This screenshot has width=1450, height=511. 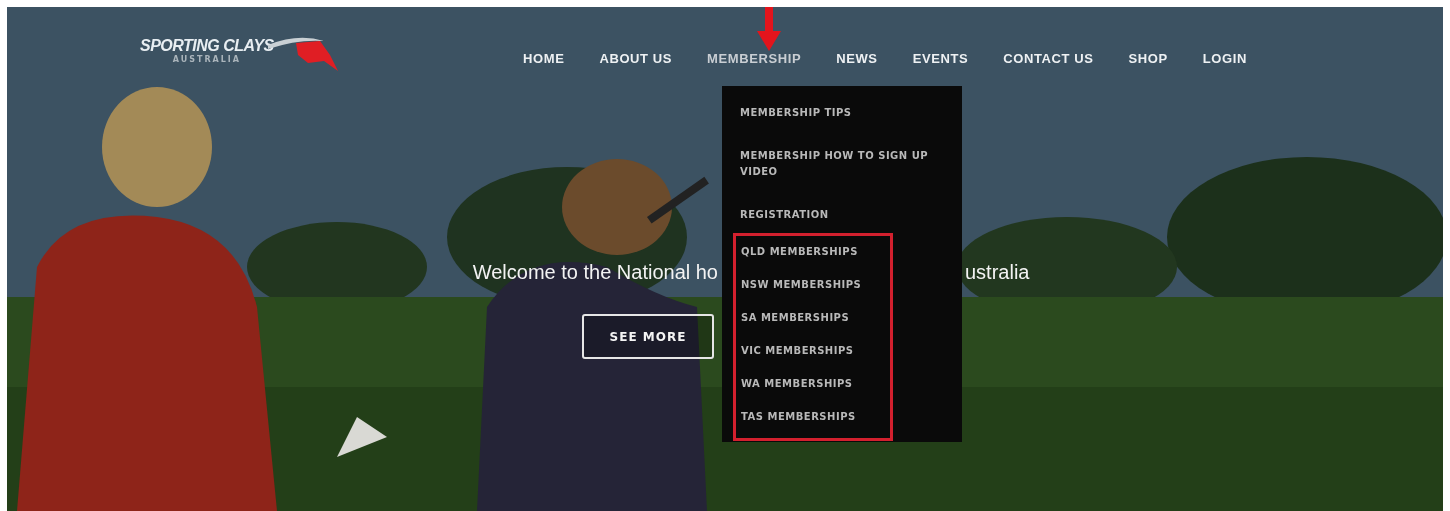 I want to click on see-more-button: SEE MORE, so click(x=648, y=336).